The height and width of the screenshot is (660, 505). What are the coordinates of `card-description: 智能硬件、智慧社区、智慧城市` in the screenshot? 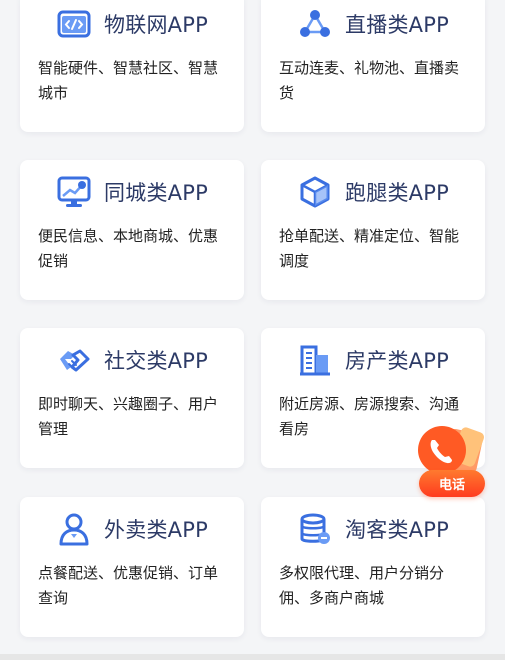 It's located at (128, 80).